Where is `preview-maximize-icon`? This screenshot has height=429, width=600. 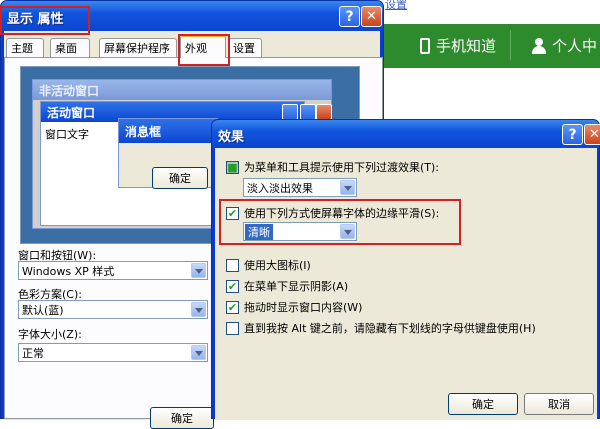 preview-maximize-icon is located at coordinates (308, 112).